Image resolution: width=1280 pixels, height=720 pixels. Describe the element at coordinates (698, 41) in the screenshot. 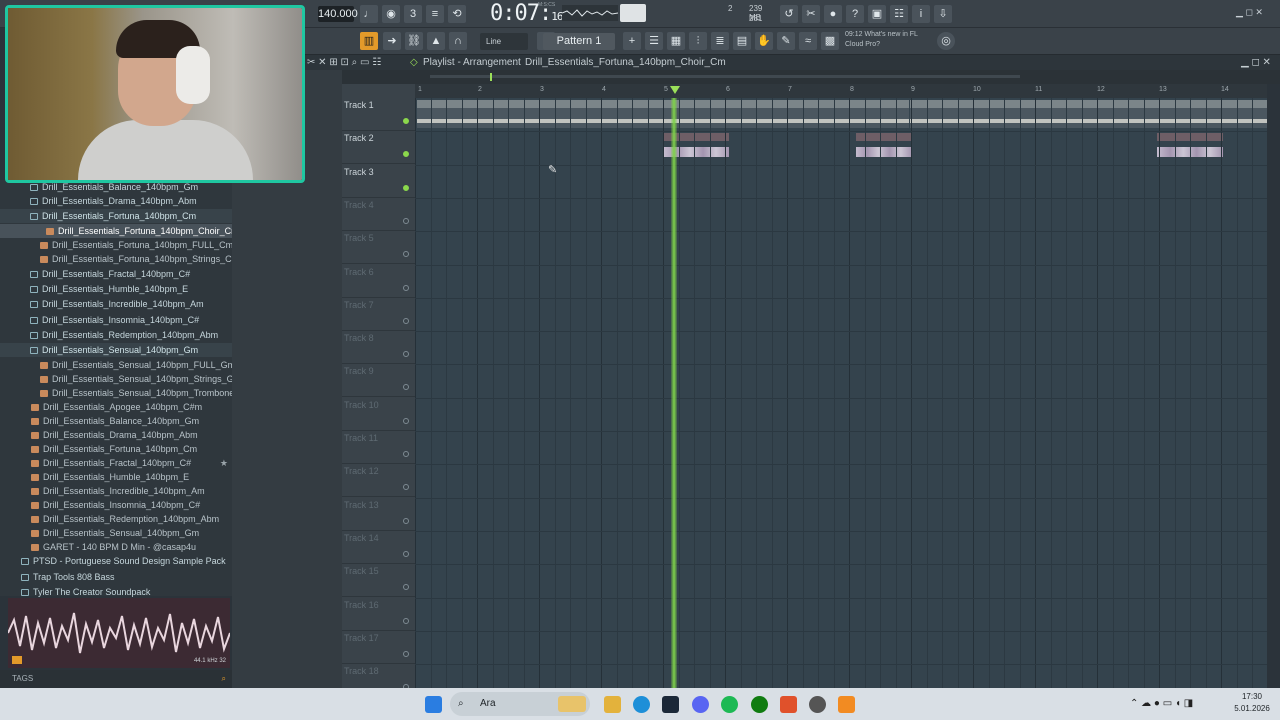

I see `mixer-view-icon: ⫶` at that location.